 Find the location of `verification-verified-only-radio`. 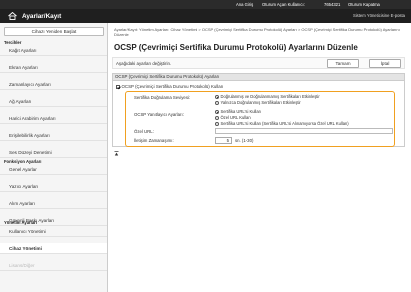

verification-verified-only-radio is located at coordinates (217, 102).